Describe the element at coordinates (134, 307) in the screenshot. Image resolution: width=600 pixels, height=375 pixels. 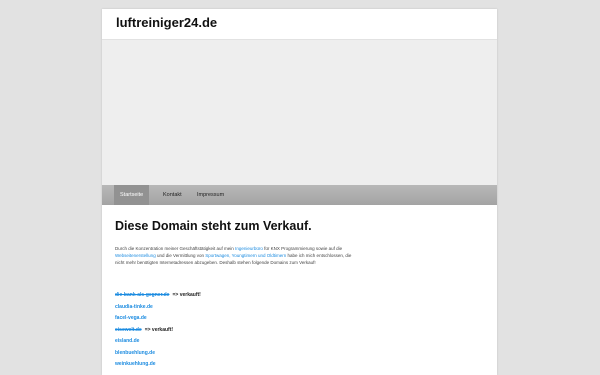
I see `domain-link: claudia-tinke.de` at that location.